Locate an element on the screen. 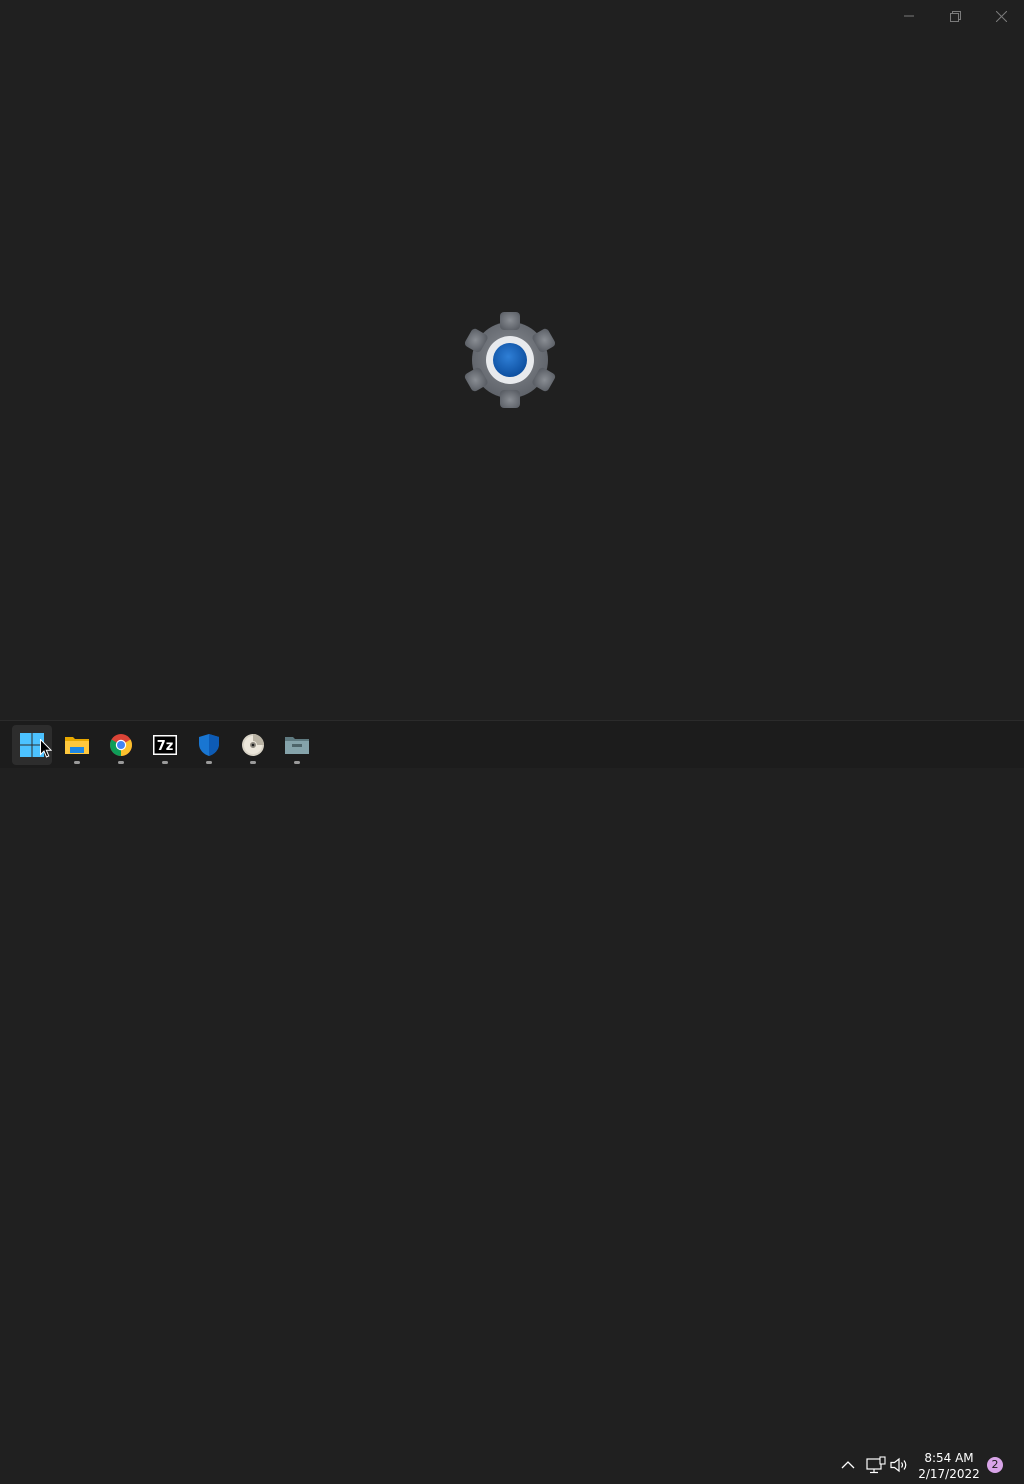 This screenshot has width=1024, height=1484. volume-button is located at coordinates (900, 1465).